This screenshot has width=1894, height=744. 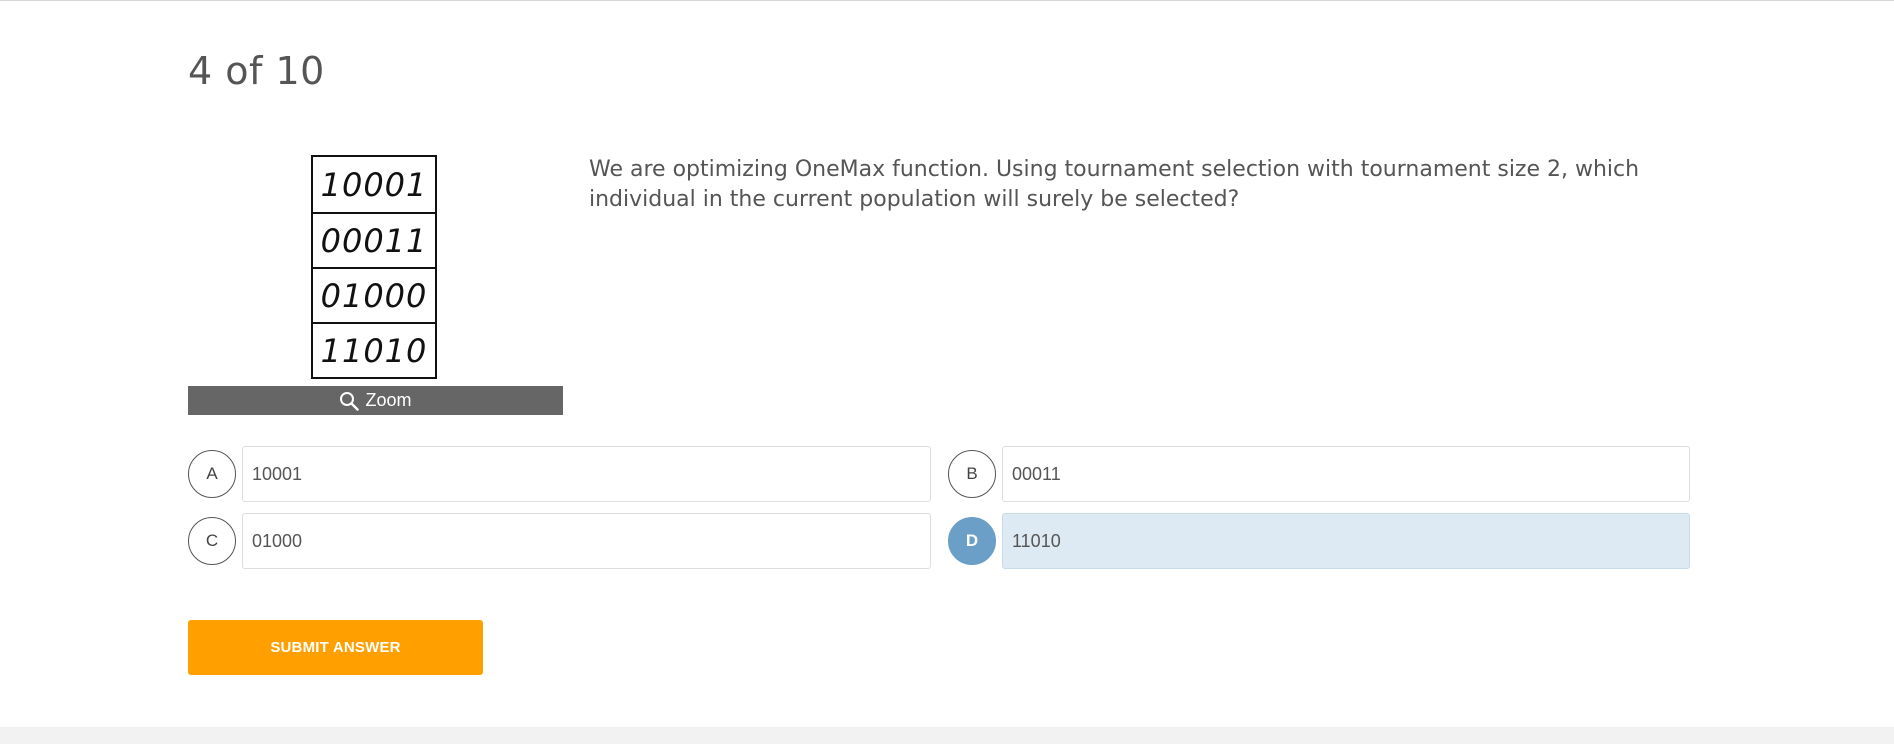 What do you see at coordinates (388, 400) in the screenshot?
I see `zoom-label: Zoom` at bounding box center [388, 400].